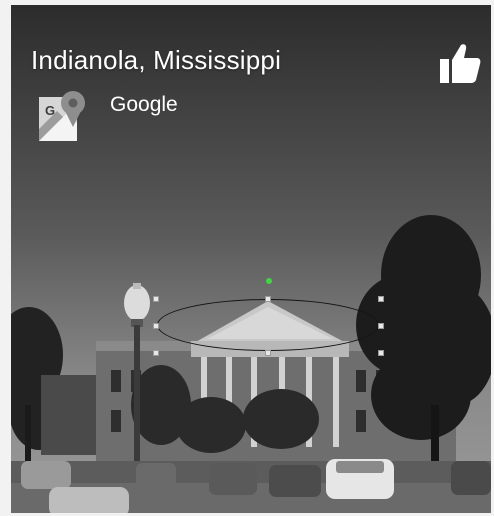 This screenshot has height=516, width=494. What do you see at coordinates (71, 415) in the screenshot?
I see `left-building` at bounding box center [71, 415].